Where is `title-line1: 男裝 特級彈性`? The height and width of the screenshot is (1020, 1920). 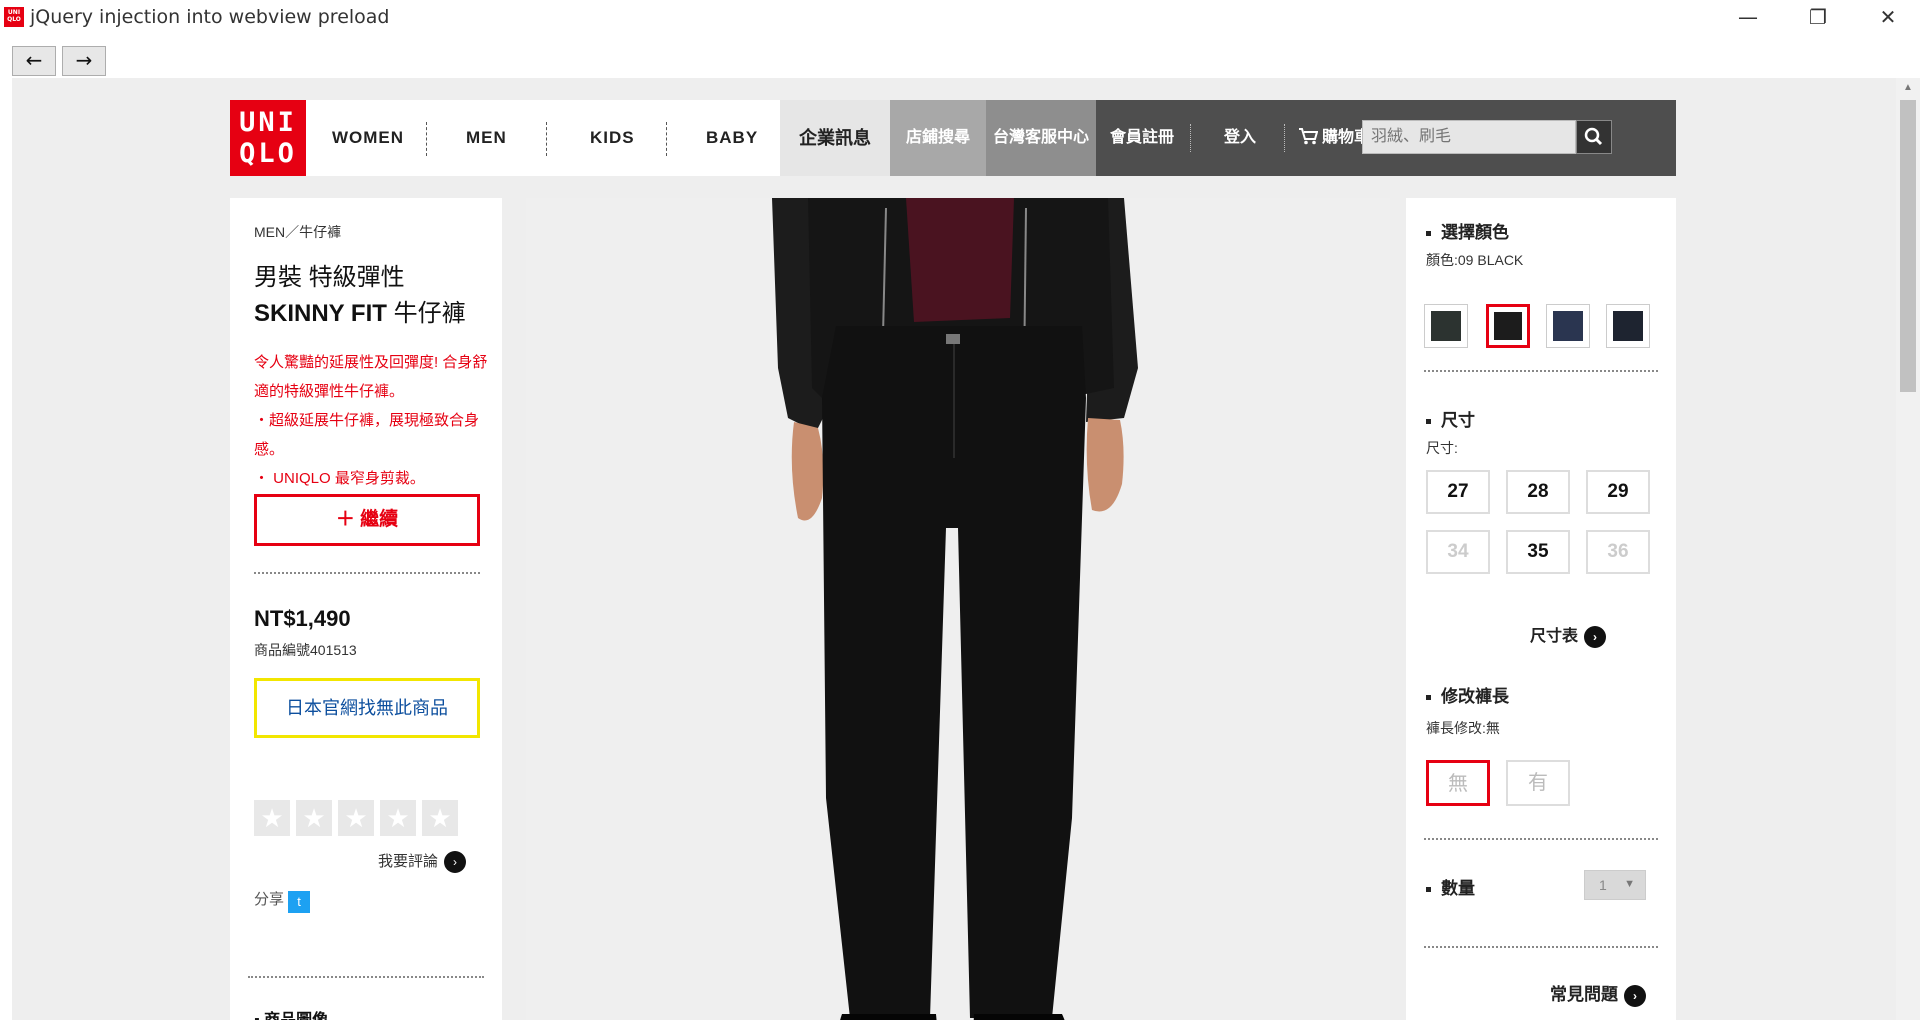 title-line1: 男裝 特級彈性 is located at coordinates (329, 277).